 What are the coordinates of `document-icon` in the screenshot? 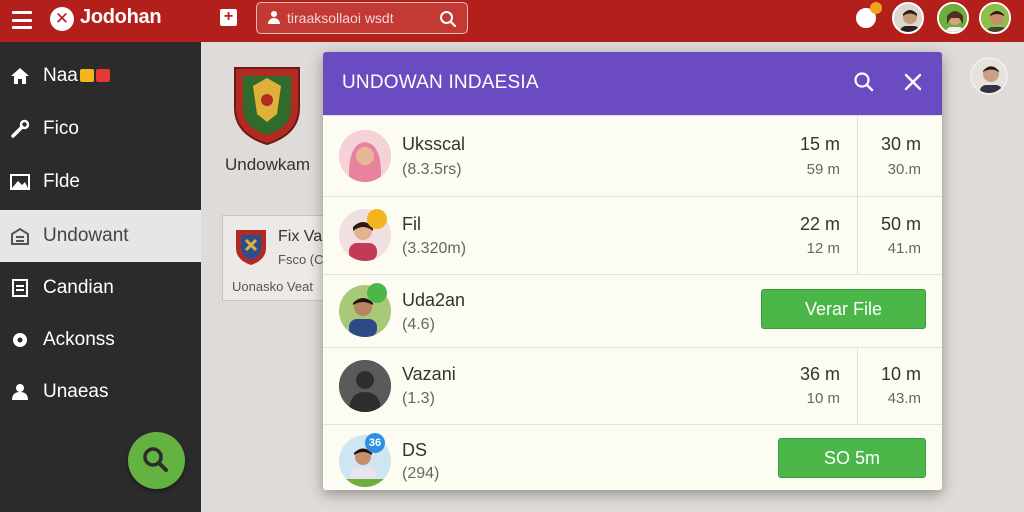 It's located at (20, 288).